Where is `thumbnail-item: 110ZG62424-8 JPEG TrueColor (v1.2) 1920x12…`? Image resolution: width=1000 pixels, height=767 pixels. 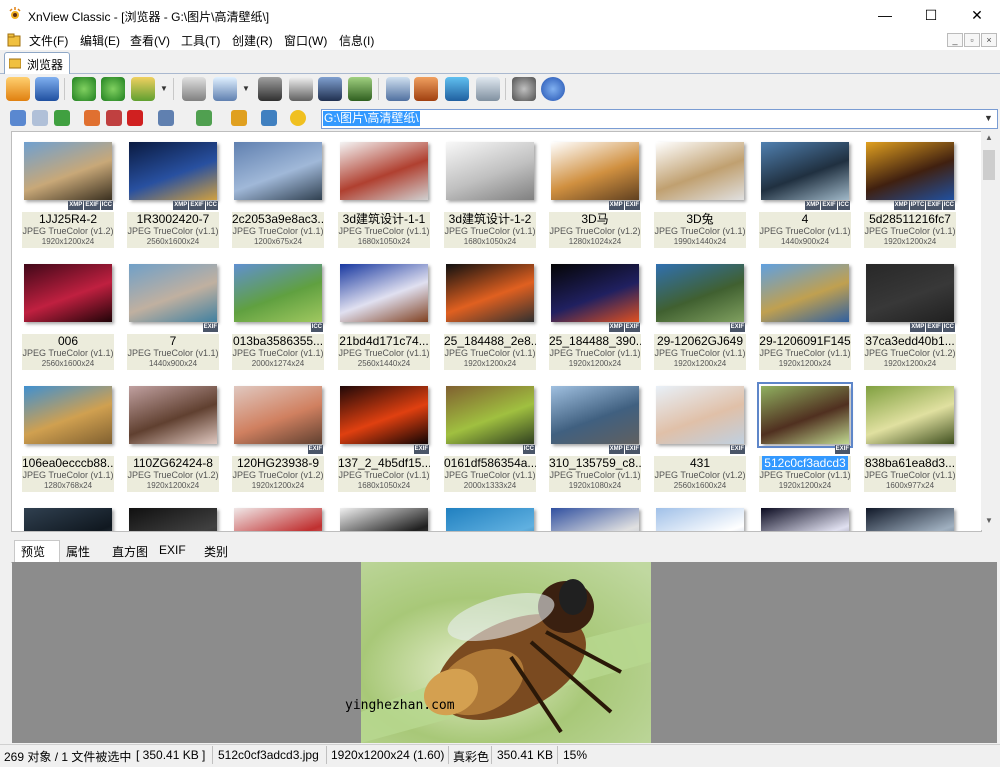
thumbnail-item: 110ZG62424-8 JPEG TrueColor (v1.2) 1920x12… is located at coordinates (173, 437).